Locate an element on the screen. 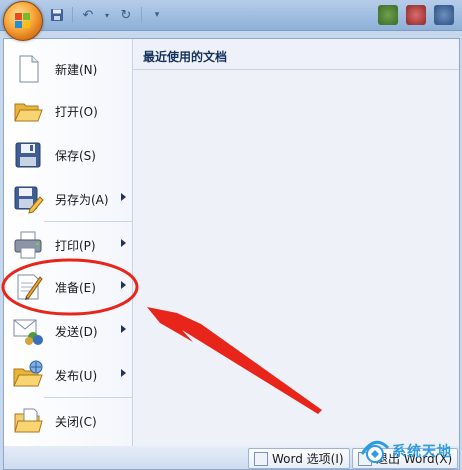 This screenshot has width=462, height=470. menu-item-close: 关闭(C) is located at coordinates (70, 421).